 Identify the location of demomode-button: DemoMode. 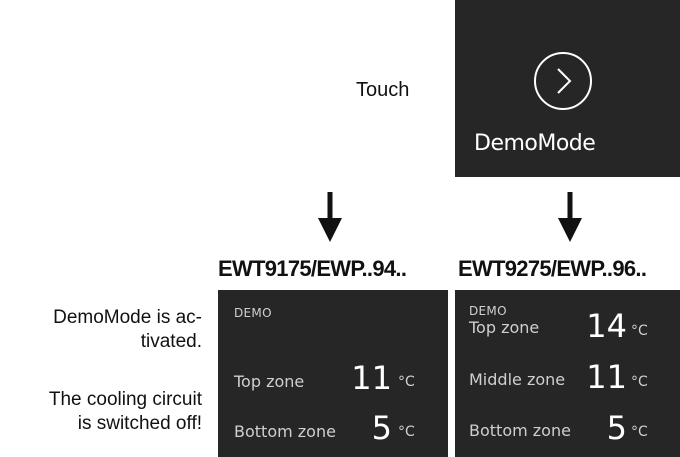
(567, 88).